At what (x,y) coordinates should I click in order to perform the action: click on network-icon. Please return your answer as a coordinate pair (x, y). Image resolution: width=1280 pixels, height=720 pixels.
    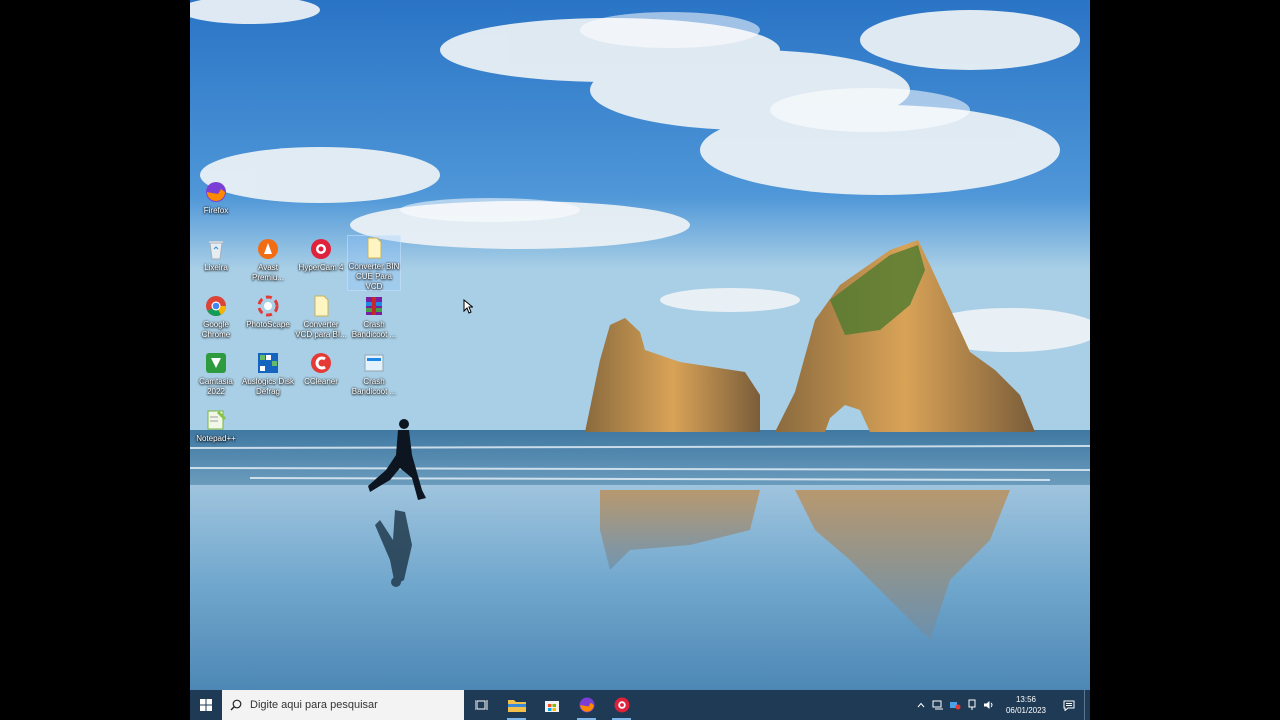
    Looking at the image, I should click on (938, 705).